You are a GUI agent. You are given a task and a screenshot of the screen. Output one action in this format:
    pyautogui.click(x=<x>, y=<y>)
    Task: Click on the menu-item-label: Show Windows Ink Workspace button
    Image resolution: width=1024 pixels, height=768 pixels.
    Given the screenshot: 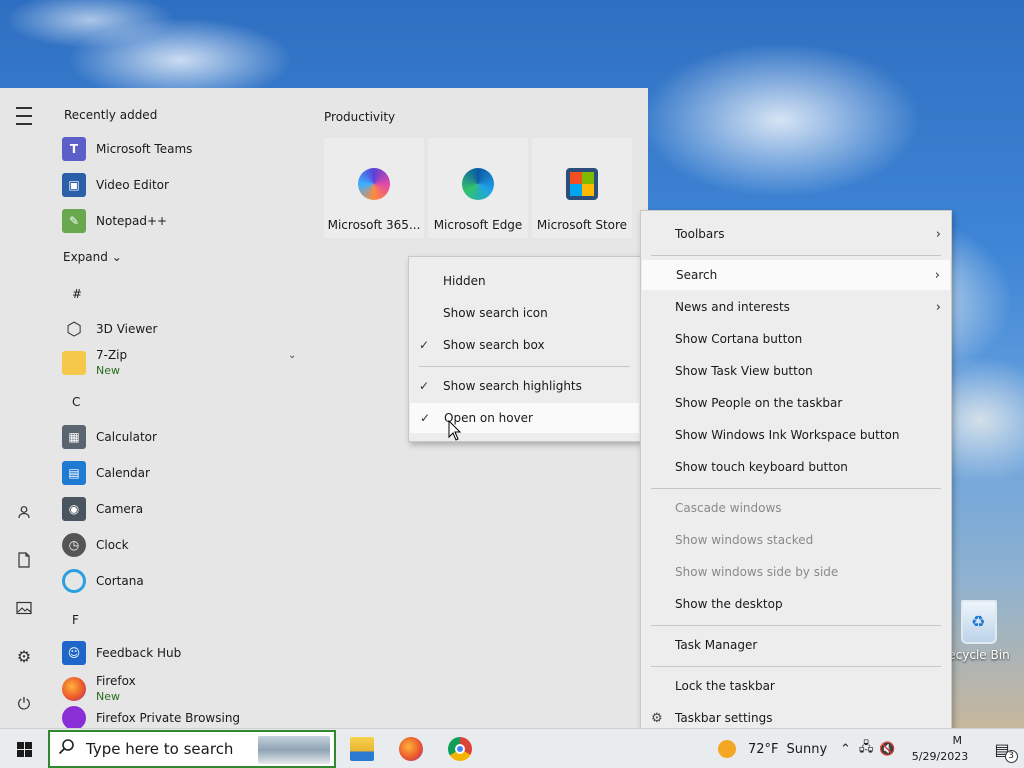 What is the action you would take?
    pyautogui.click(x=787, y=435)
    